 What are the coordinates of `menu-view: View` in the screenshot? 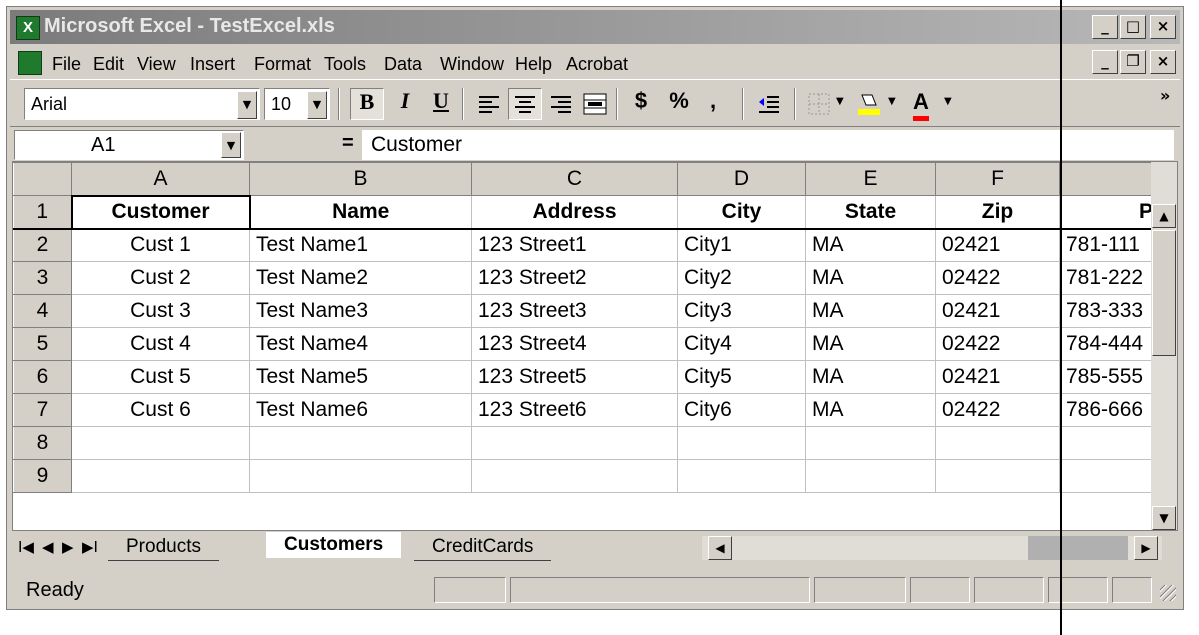 It's located at (156, 64).